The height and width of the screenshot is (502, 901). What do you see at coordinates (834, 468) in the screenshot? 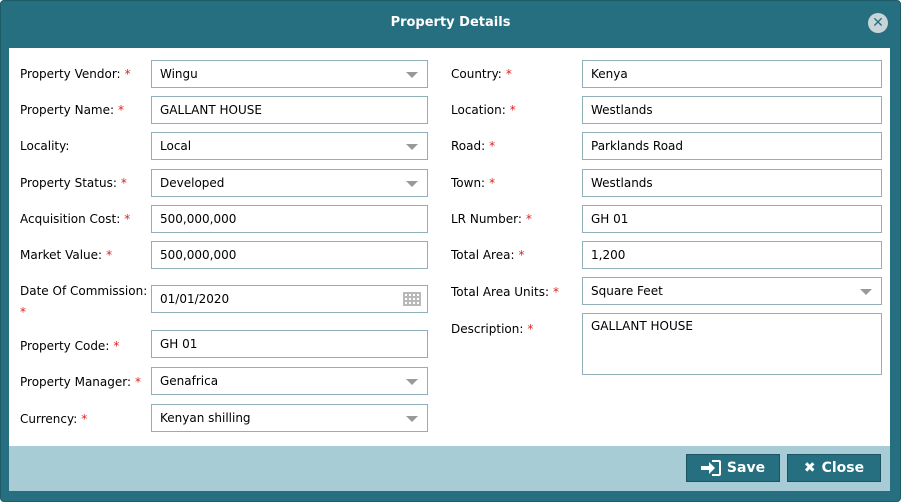
I see `close-button: ✖ Close` at bounding box center [834, 468].